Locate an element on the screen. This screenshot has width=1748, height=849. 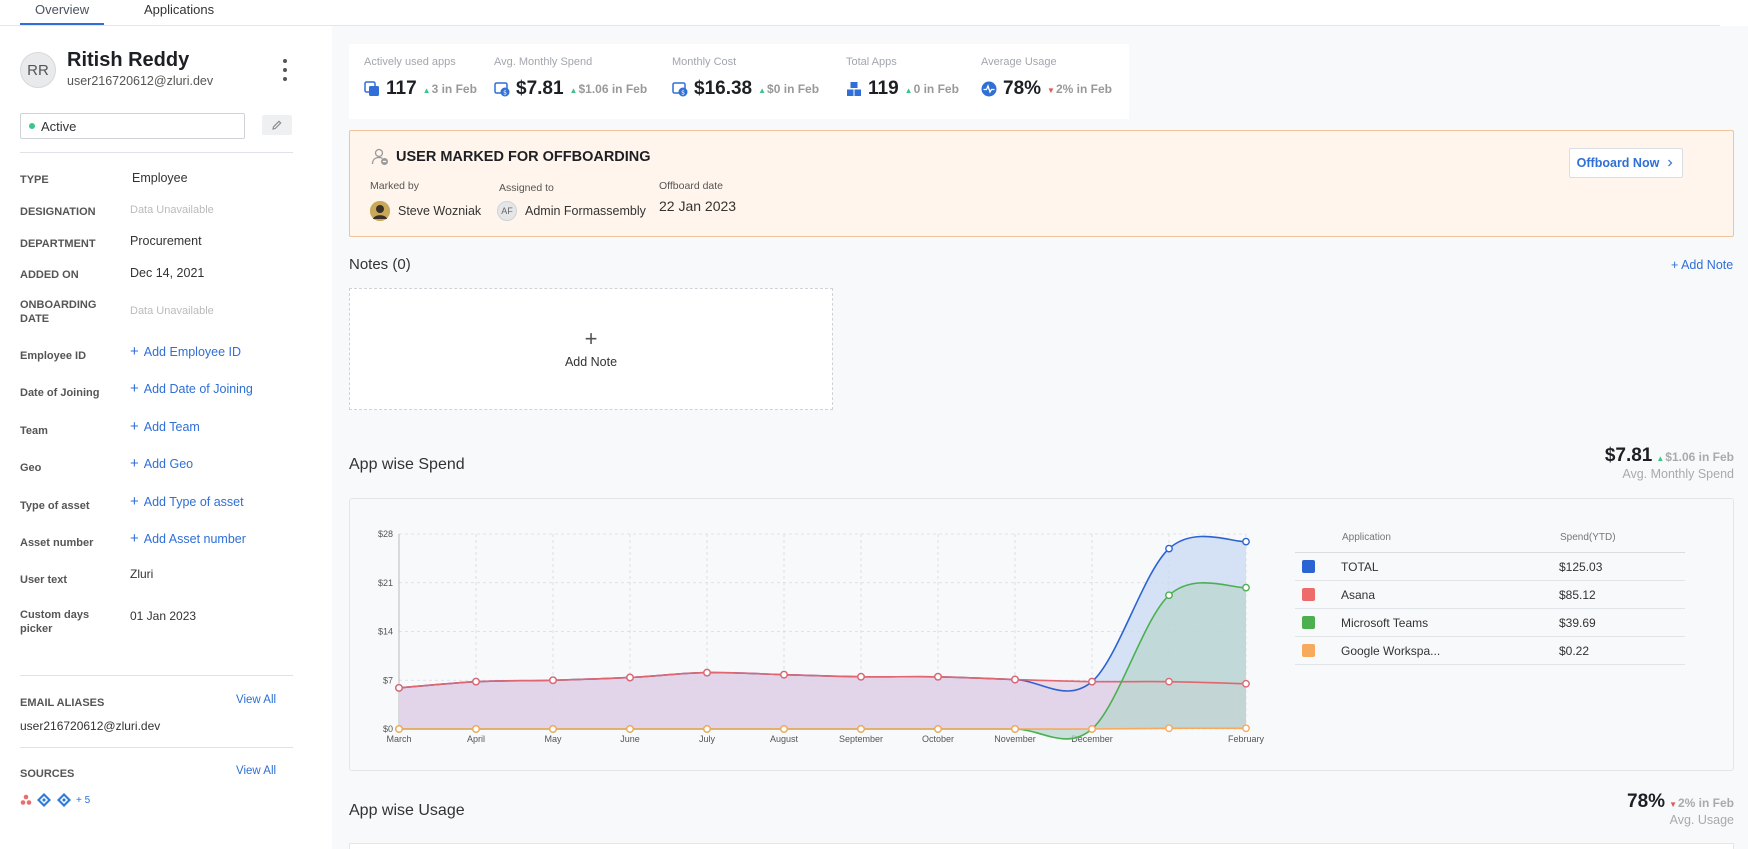
marked-by-label: Marked by is located at coordinates (395, 186).